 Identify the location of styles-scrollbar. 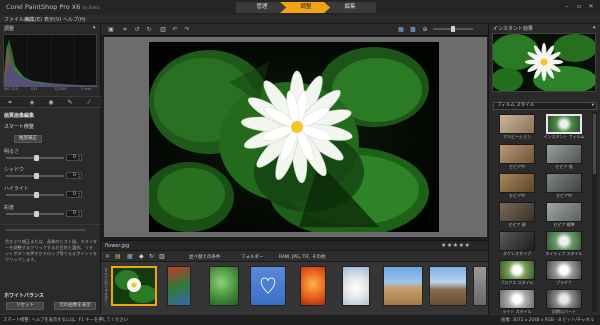
(594, 212).